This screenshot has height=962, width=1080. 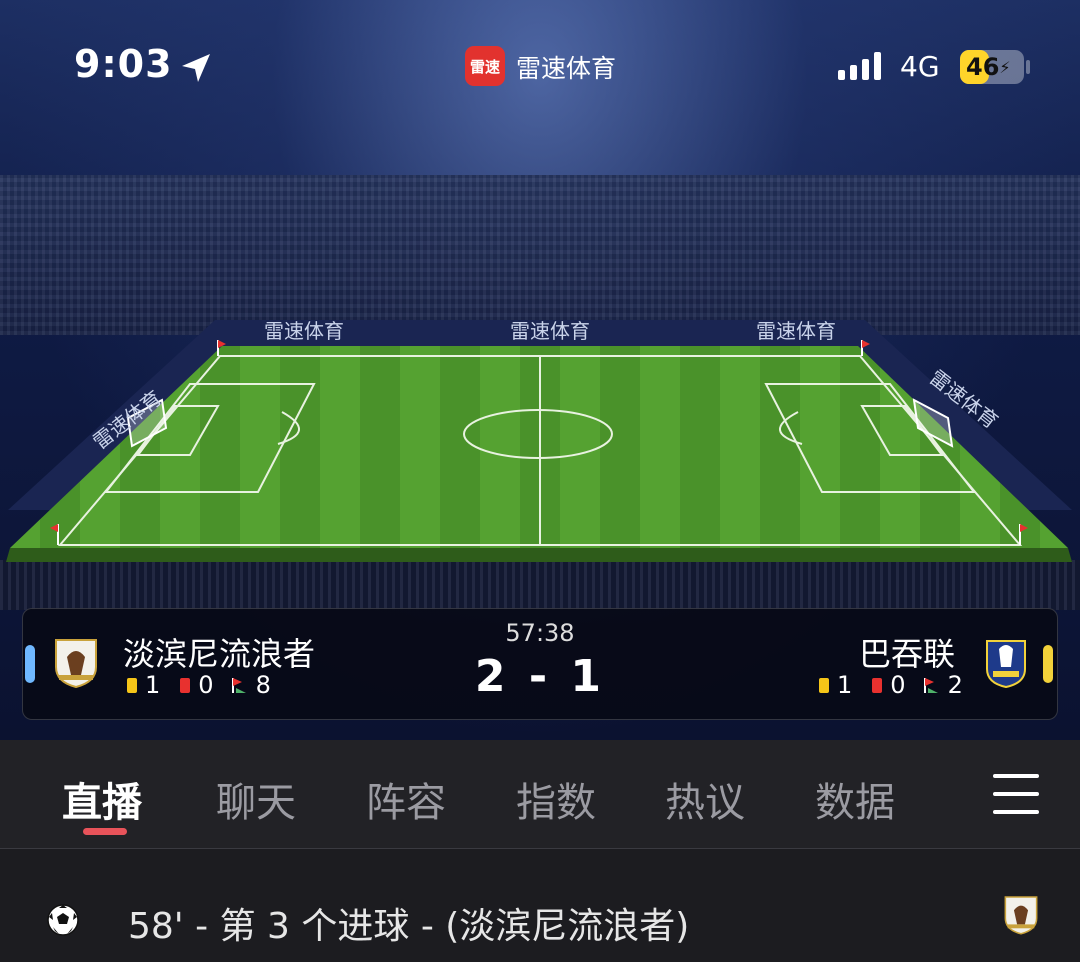 I want to click on status-bar: 9:03 雷速 雷速体育 4G 46 ⚡, so click(x=540, y=70).